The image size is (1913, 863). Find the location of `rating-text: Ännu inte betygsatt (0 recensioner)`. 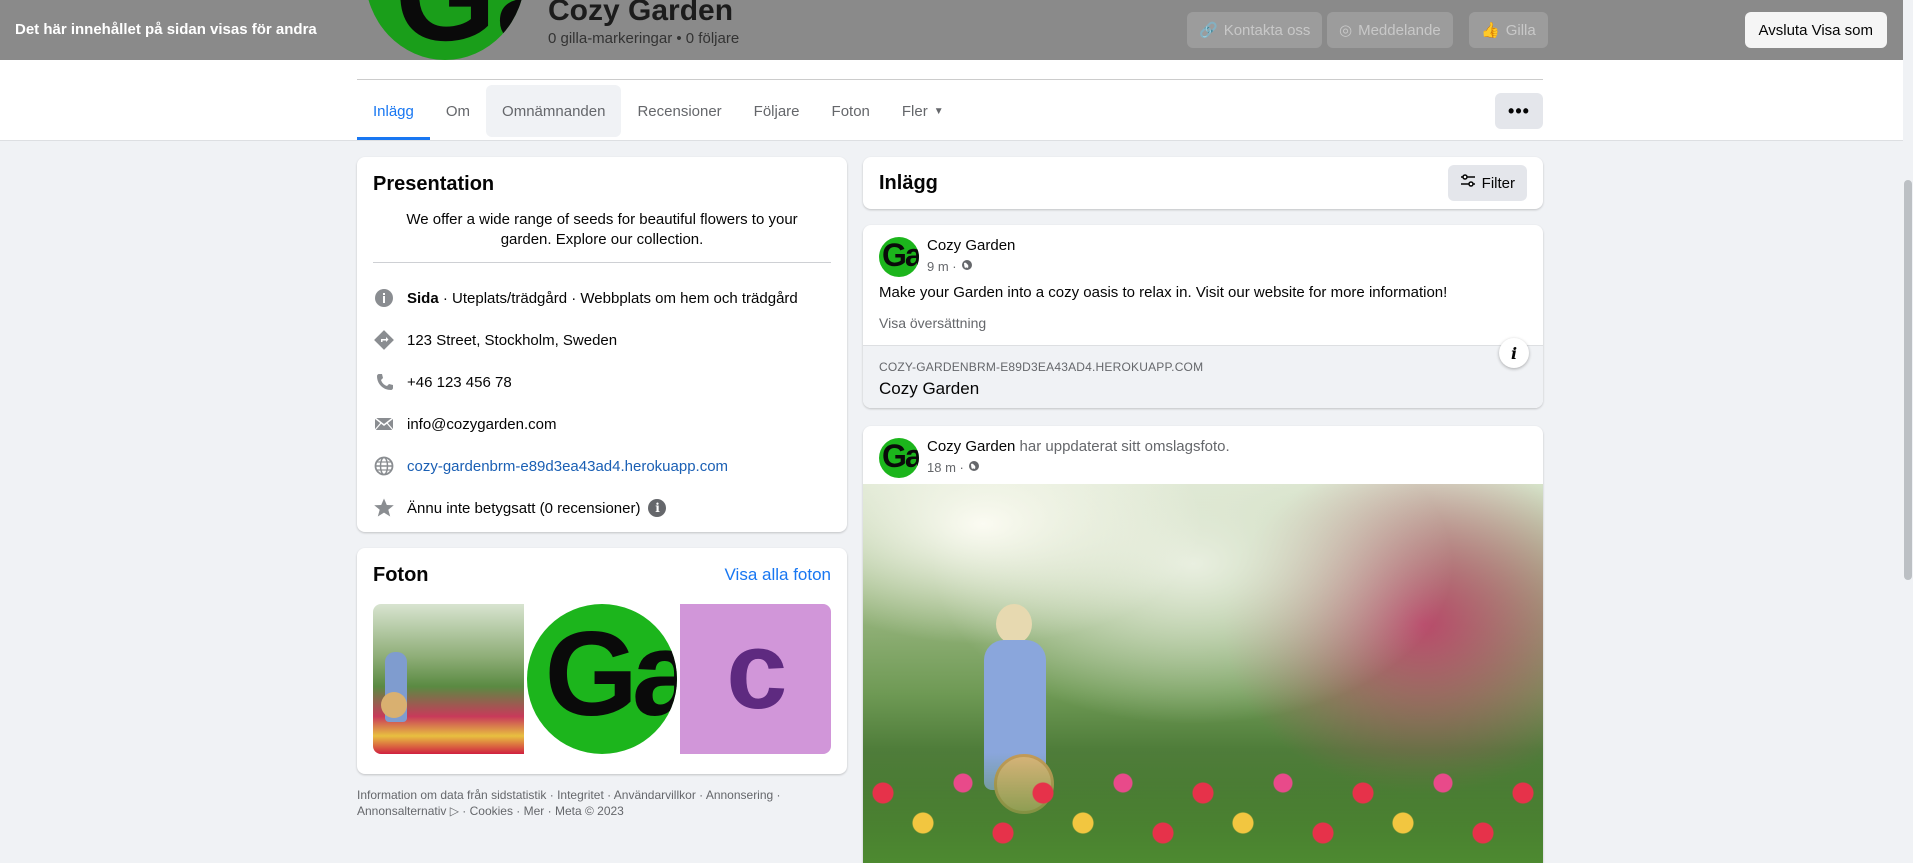

rating-text: Ännu inte betygsatt (0 recensioner) is located at coordinates (524, 508).